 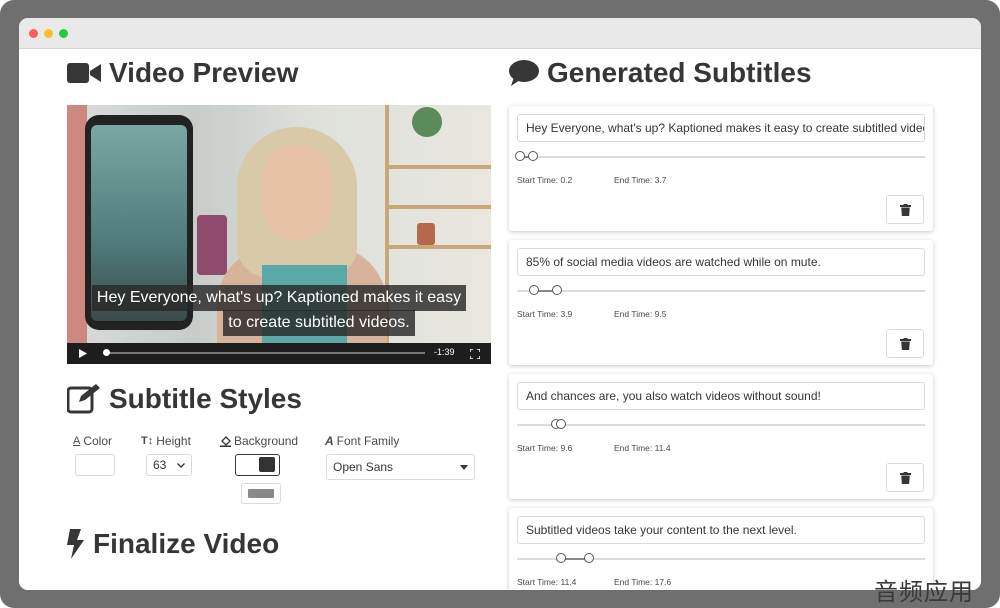 What do you see at coordinates (642, 448) in the screenshot?
I see `end-time: End Time: 11.4` at bounding box center [642, 448].